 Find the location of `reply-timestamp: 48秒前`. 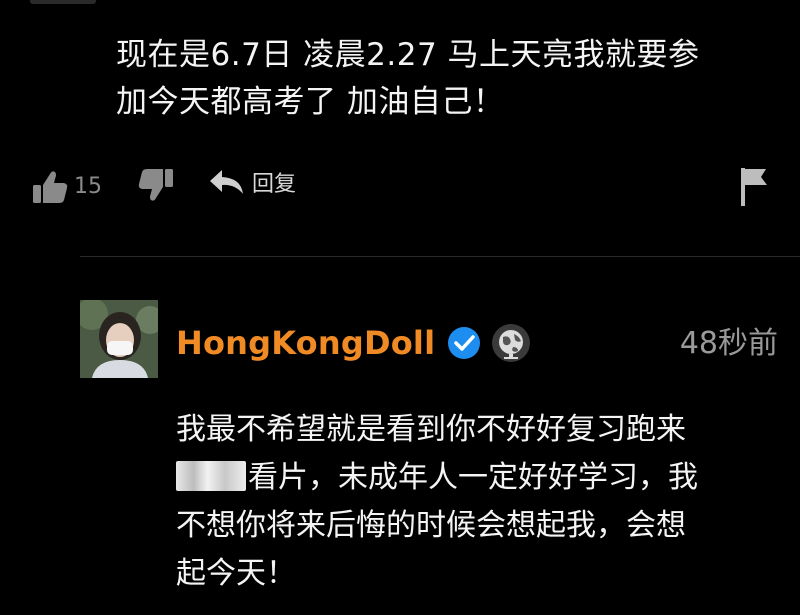

reply-timestamp: 48秒前 is located at coordinates (728, 343).